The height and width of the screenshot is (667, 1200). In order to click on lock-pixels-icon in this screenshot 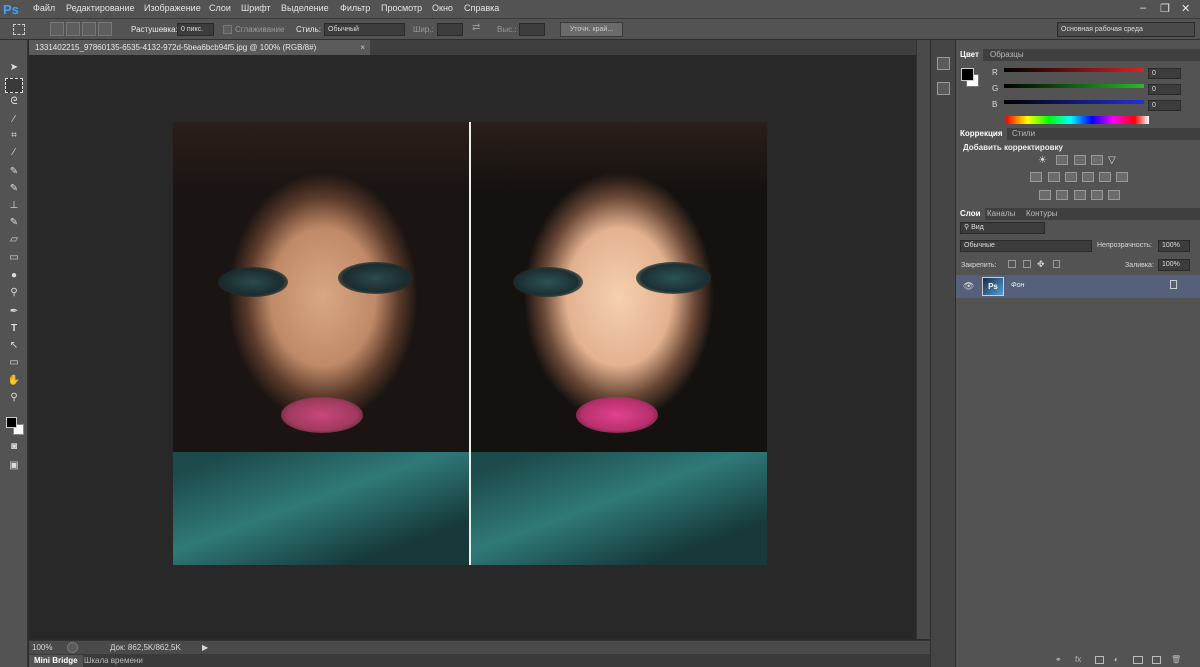, I will do `click(1027, 264)`.